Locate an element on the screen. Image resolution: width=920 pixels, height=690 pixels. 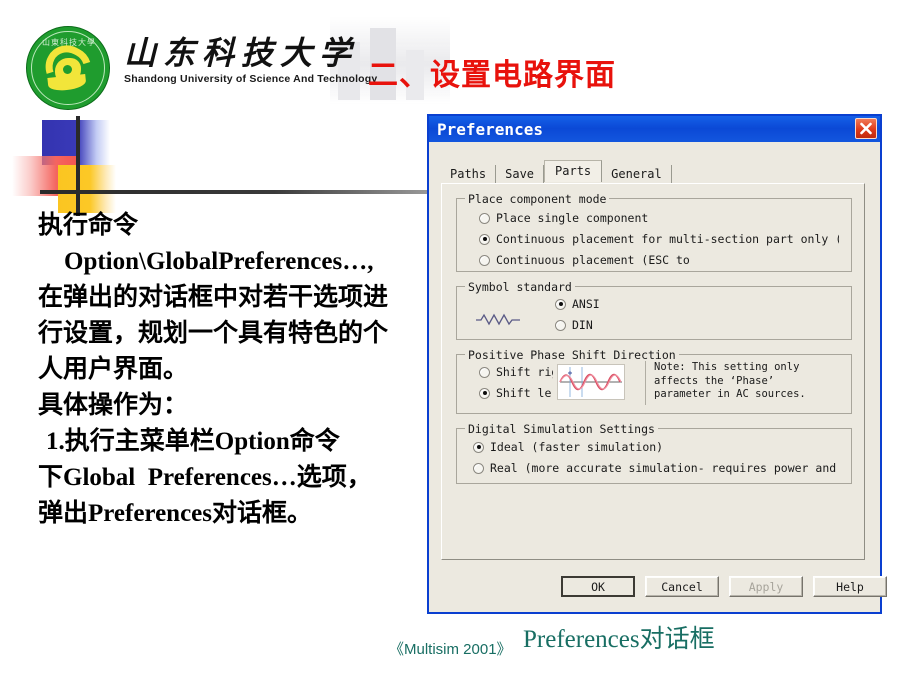
body-line-6: 具体操作为： is located at coordinates (113, 405).